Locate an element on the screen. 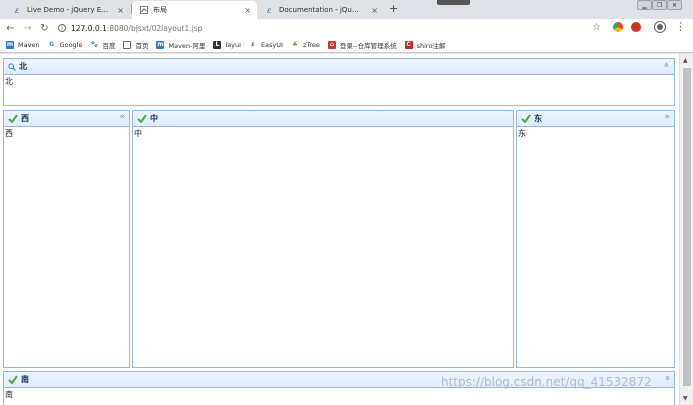 This screenshot has height=405, width=693. maximize-button: ❐ is located at coordinates (659, 5).